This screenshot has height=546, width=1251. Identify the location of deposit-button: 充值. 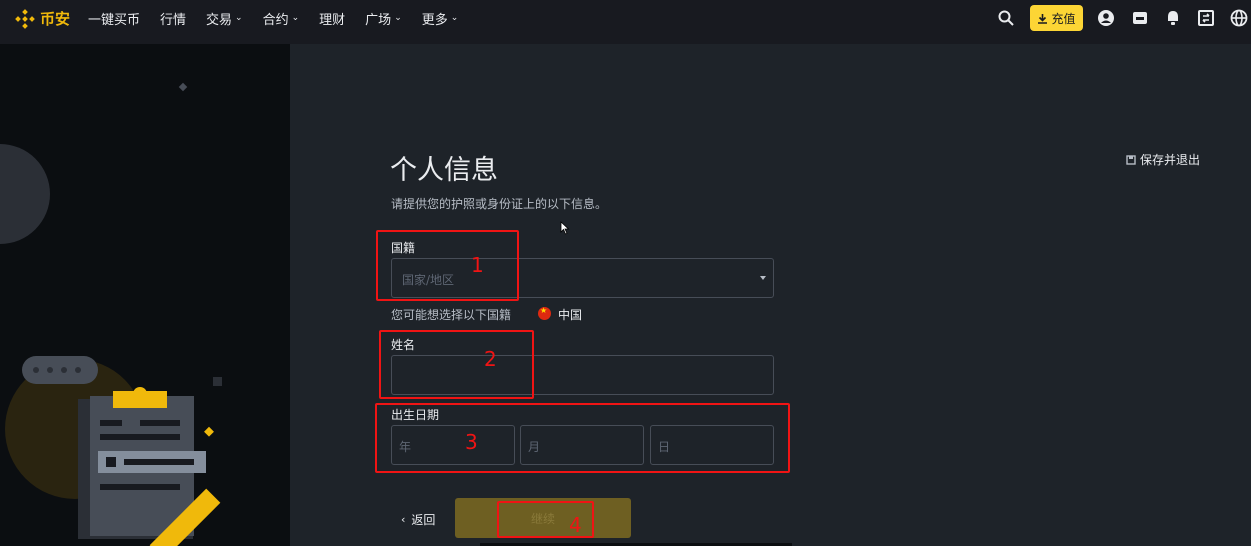
(1056, 18).